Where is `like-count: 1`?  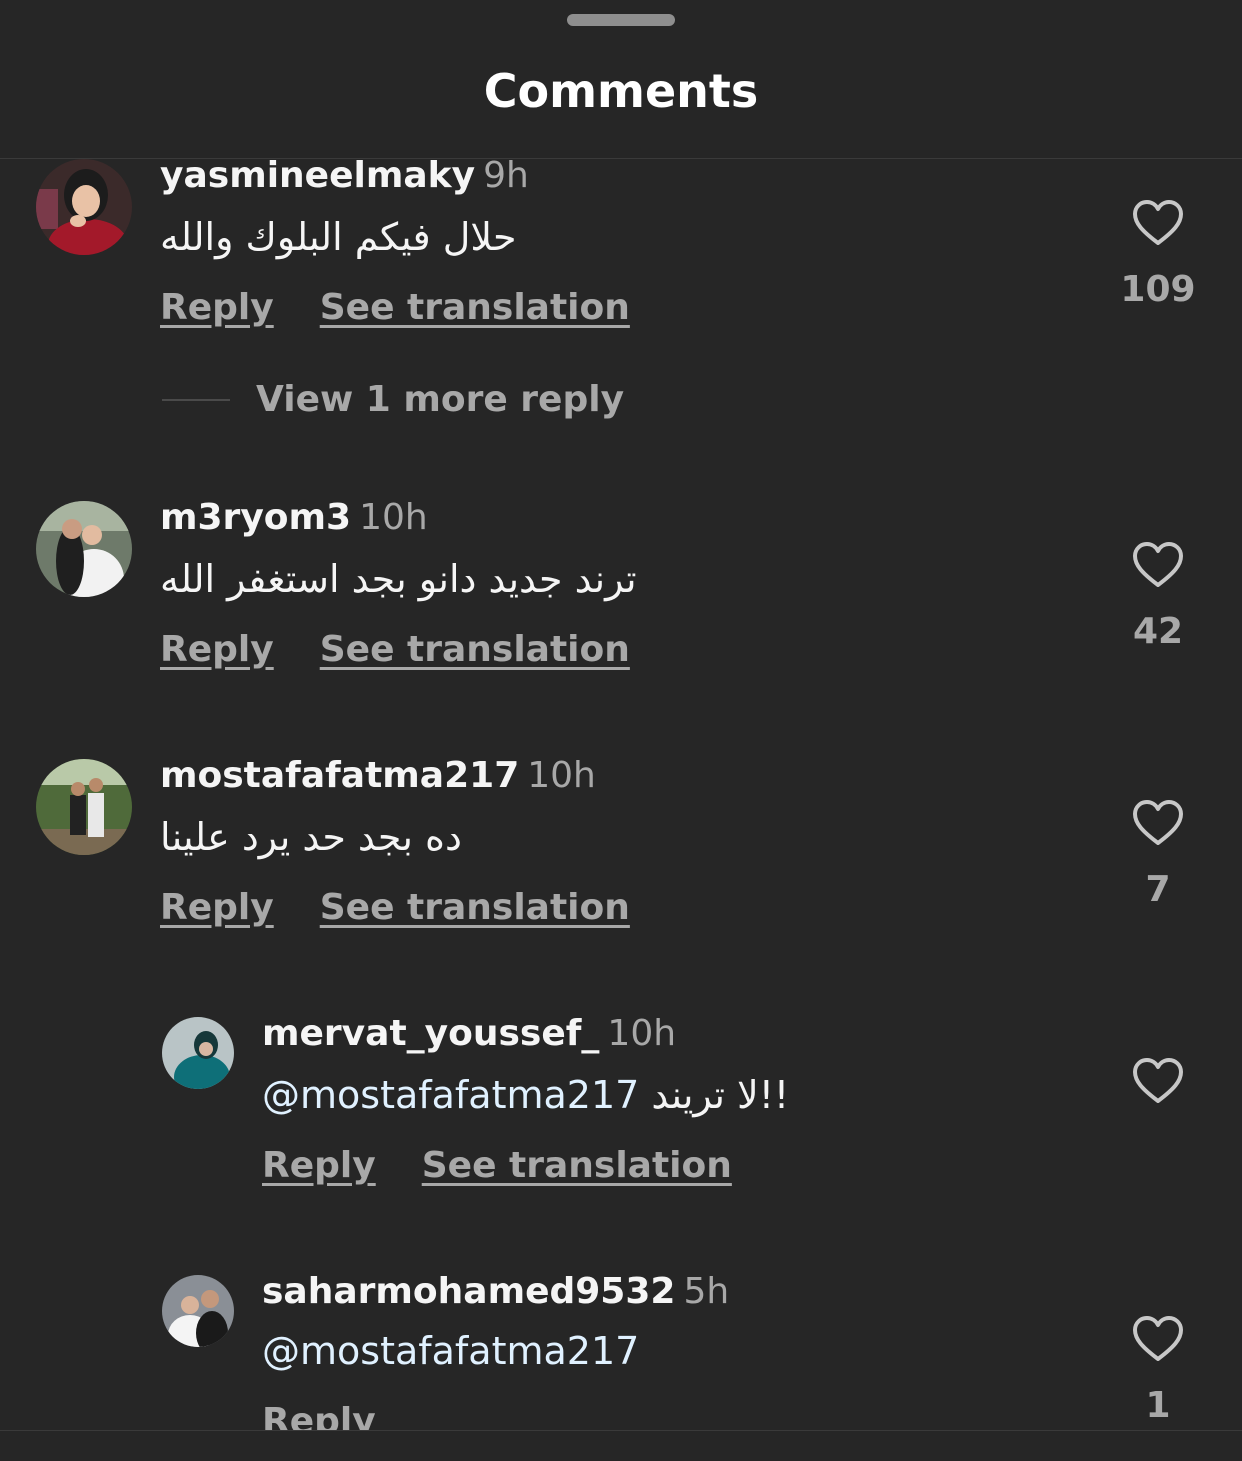
like-count: 1 is located at coordinates (1158, 1405).